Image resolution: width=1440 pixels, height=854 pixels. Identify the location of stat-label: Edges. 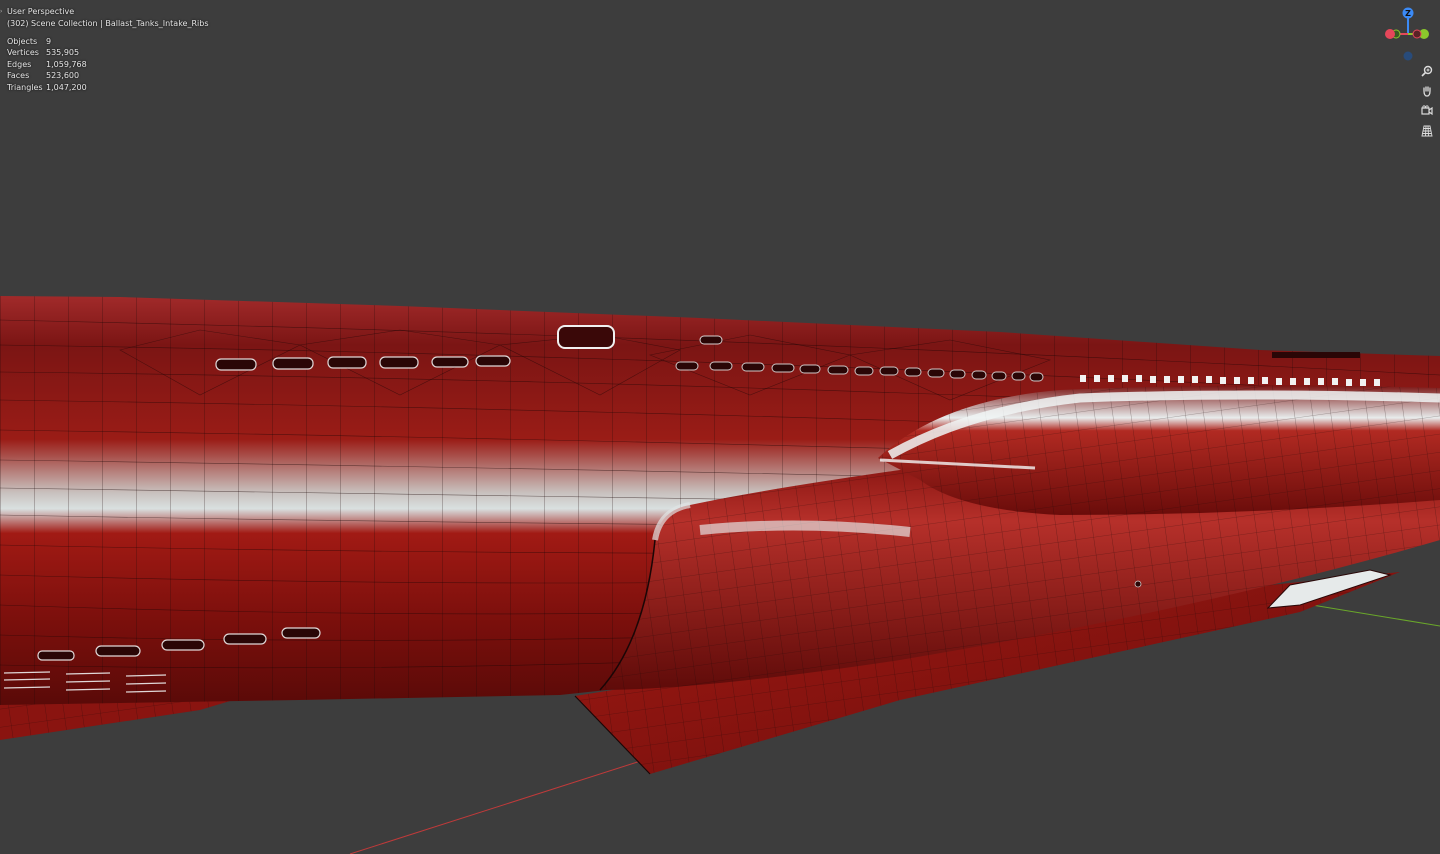
(19, 64).